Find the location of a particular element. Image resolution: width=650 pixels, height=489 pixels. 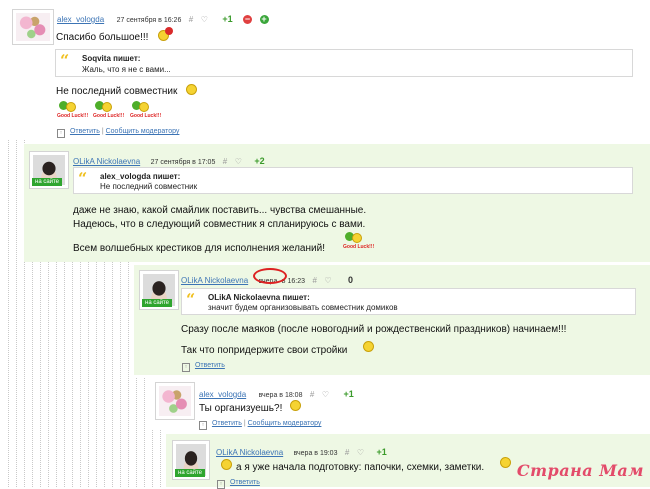

comment-score: 0 is located at coordinates (350, 280).